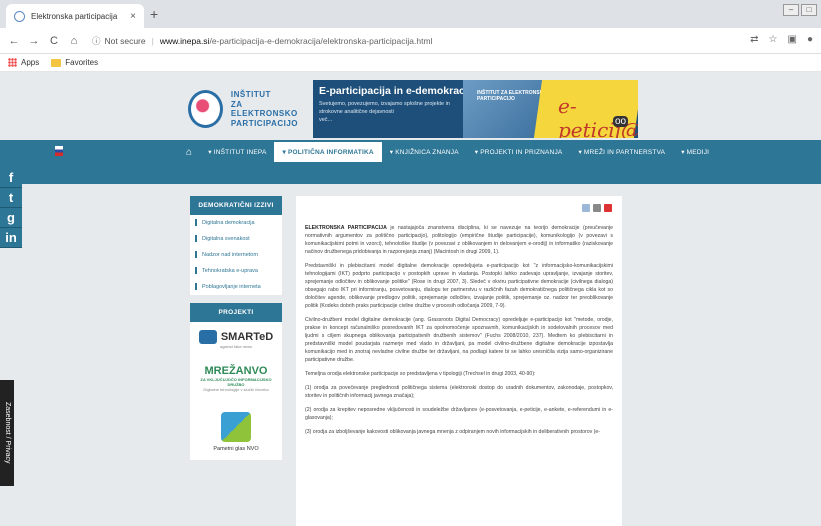 Image resolution: width=821 pixels, height=526 pixels. What do you see at coordinates (236, 427) in the screenshot?
I see `nvo-illustration` at bounding box center [236, 427].